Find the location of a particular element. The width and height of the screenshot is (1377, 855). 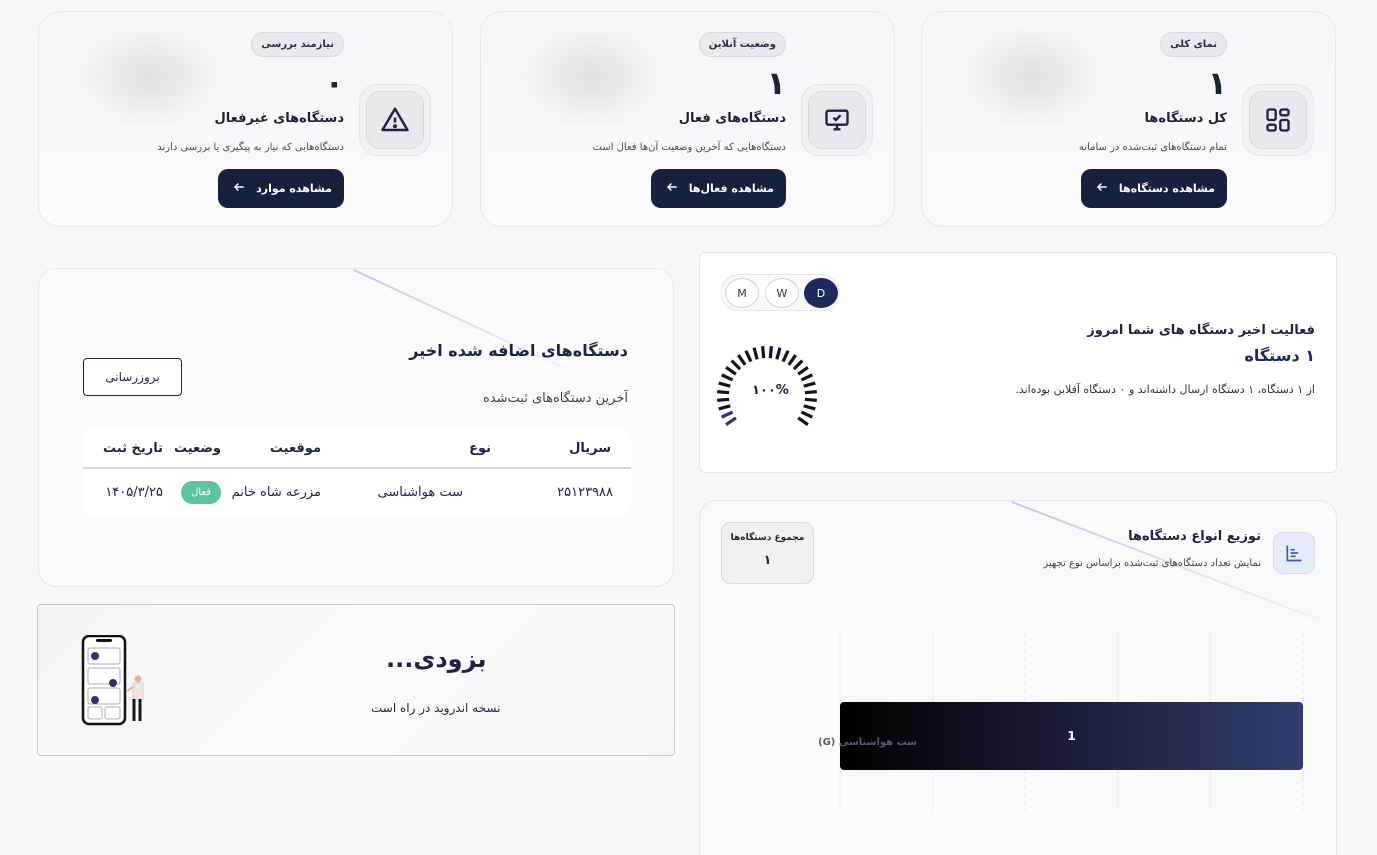

activity-title: فعالیت اخیر دستگاه های شما امروز is located at coordinates (1201, 330).